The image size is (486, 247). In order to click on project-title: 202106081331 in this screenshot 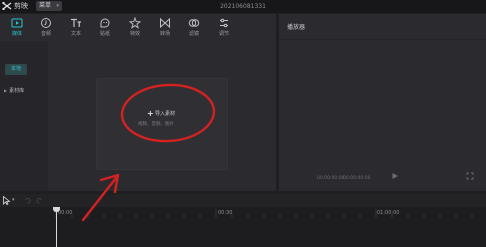, I will do `click(243, 6)`.